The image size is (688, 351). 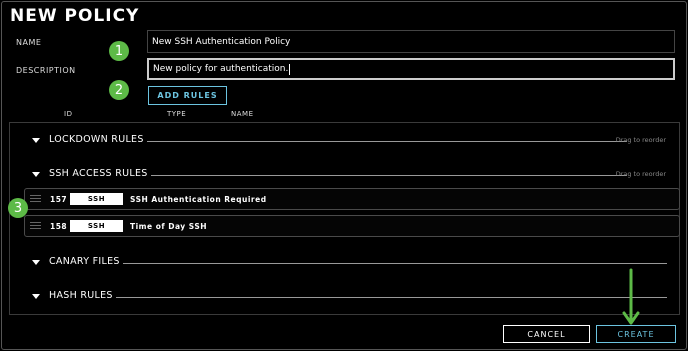 I want to click on add-rules-button: ADD RULES, so click(x=187, y=95).